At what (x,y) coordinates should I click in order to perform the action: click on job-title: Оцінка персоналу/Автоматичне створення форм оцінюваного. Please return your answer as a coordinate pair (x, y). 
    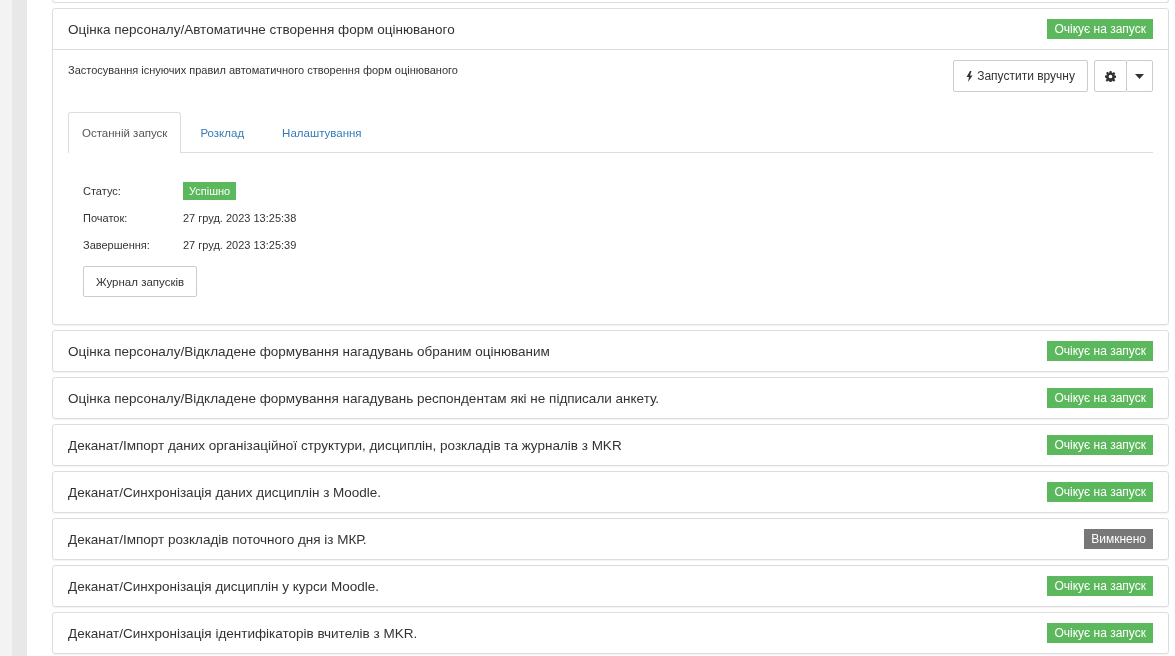
    Looking at the image, I should click on (261, 29).